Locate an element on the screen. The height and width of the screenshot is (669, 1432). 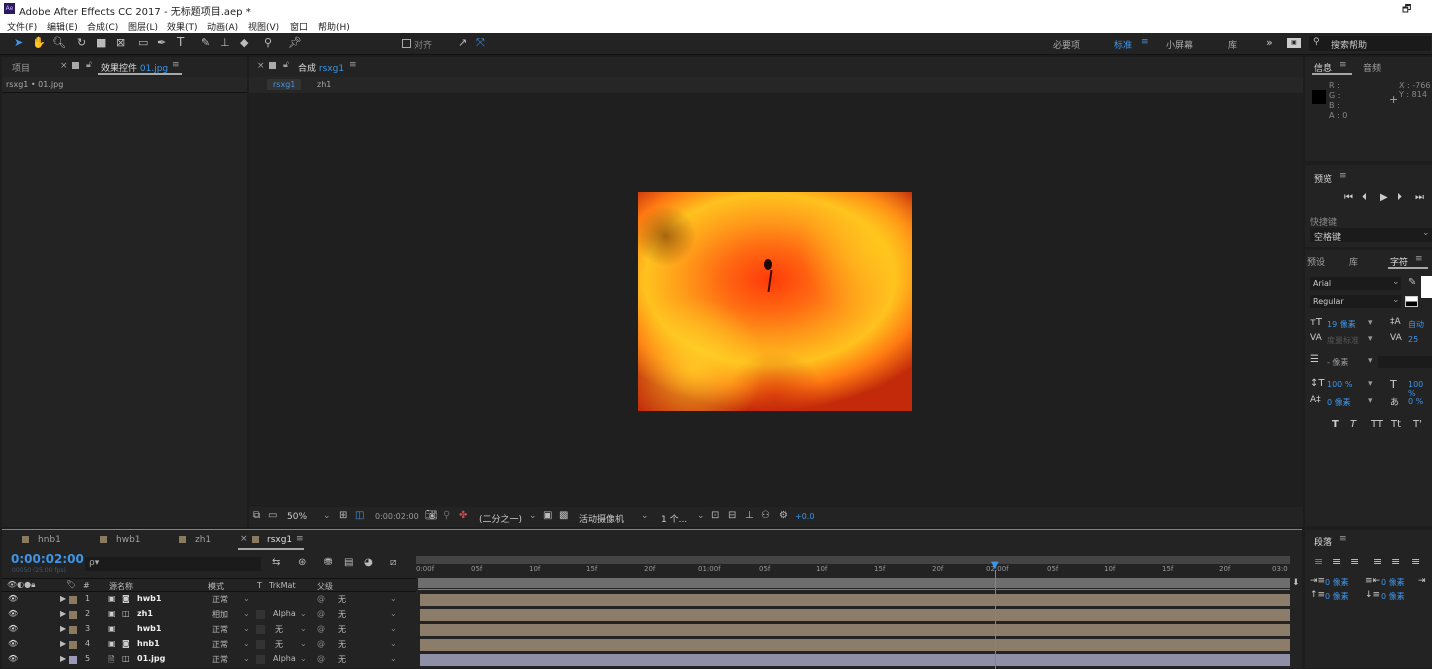
workspace-small-screen: 小屏幕 is located at coordinates (1179, 44).